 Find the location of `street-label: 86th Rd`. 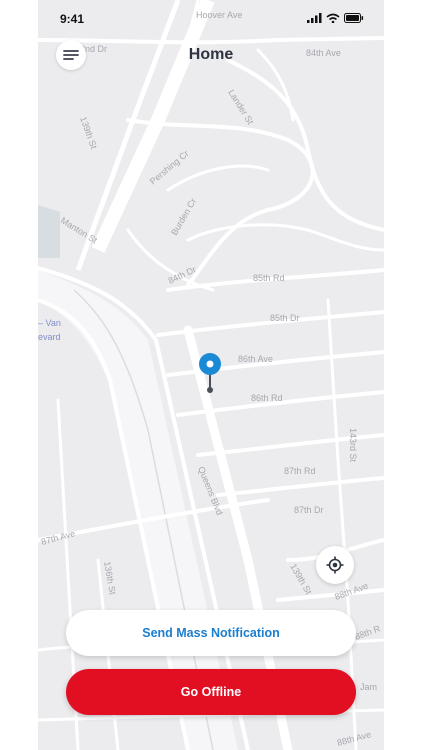

street-label: 86th Rd is located at coordinates (267, 398).